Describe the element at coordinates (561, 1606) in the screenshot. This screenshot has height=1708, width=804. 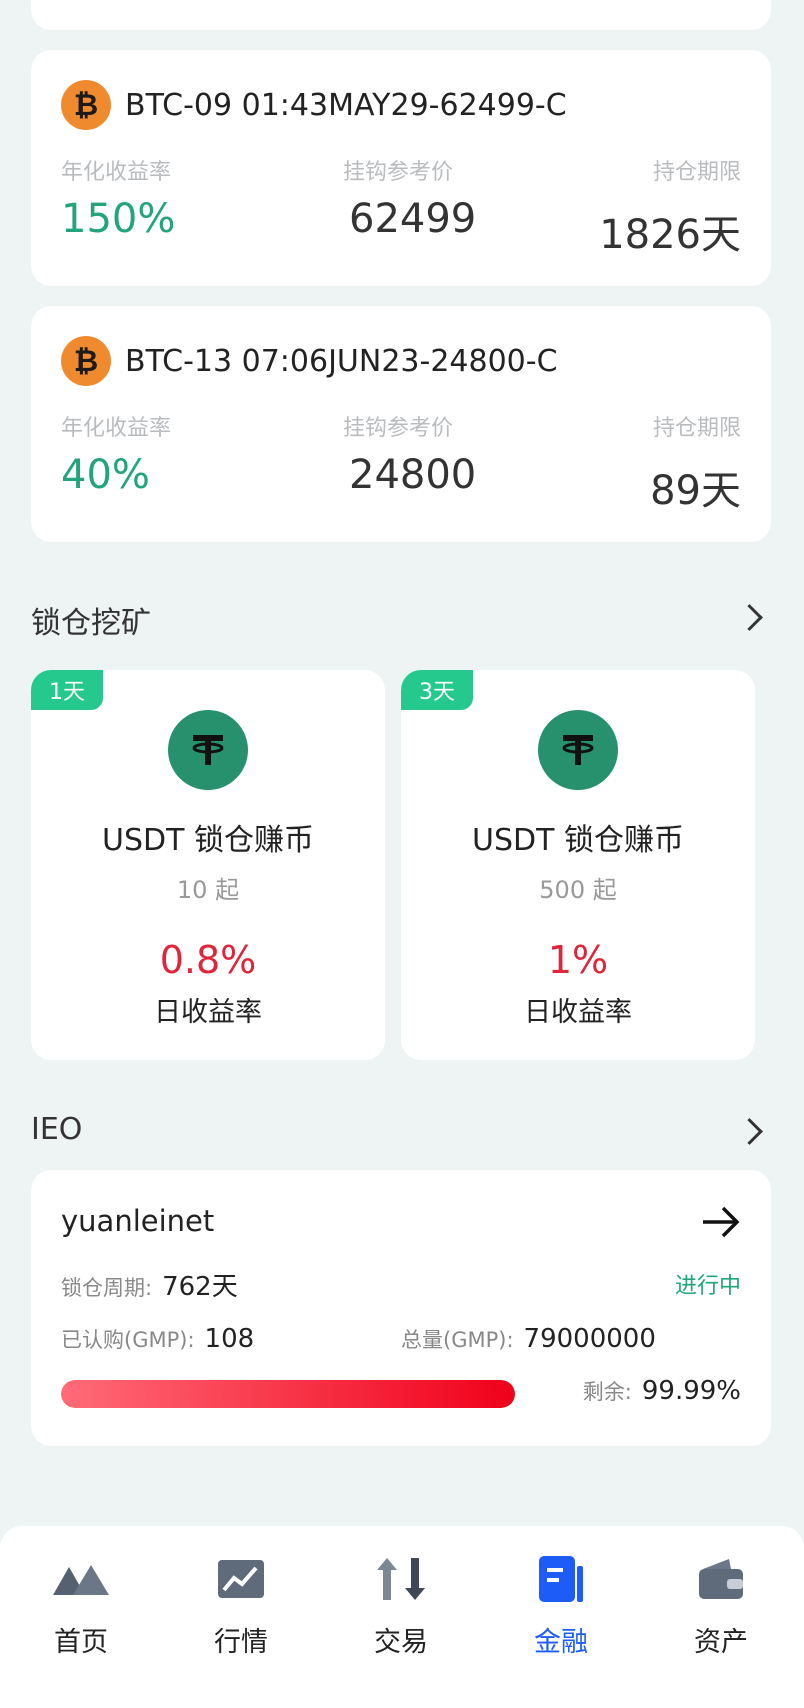
I see `nav-item-finance: 金融` at that location.